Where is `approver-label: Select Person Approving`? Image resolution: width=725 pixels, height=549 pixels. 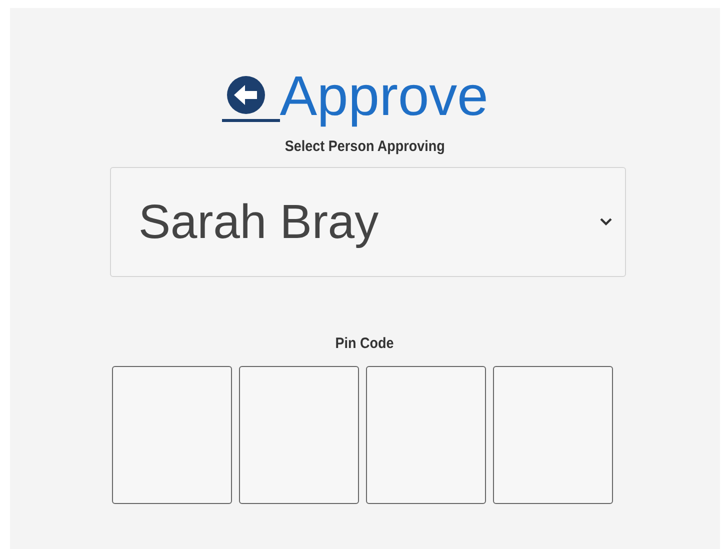 approver-label: Select Person Approving is located at coordinates (365, 146).